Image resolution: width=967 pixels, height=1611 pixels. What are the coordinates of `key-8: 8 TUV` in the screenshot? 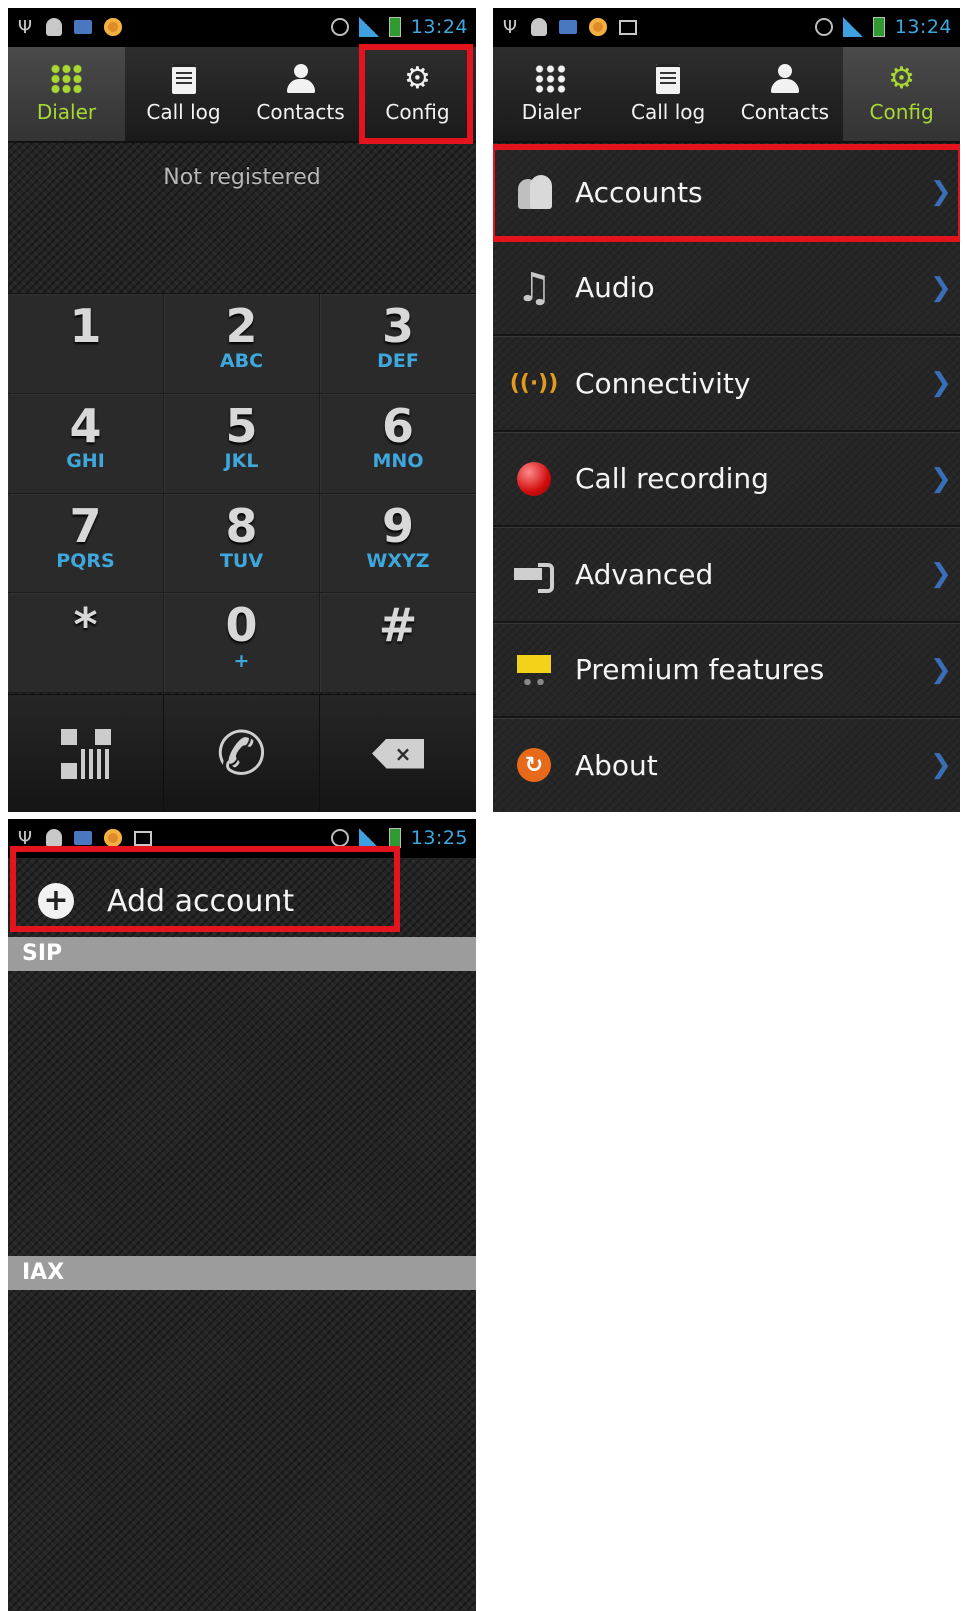 It's located at (242, 543).